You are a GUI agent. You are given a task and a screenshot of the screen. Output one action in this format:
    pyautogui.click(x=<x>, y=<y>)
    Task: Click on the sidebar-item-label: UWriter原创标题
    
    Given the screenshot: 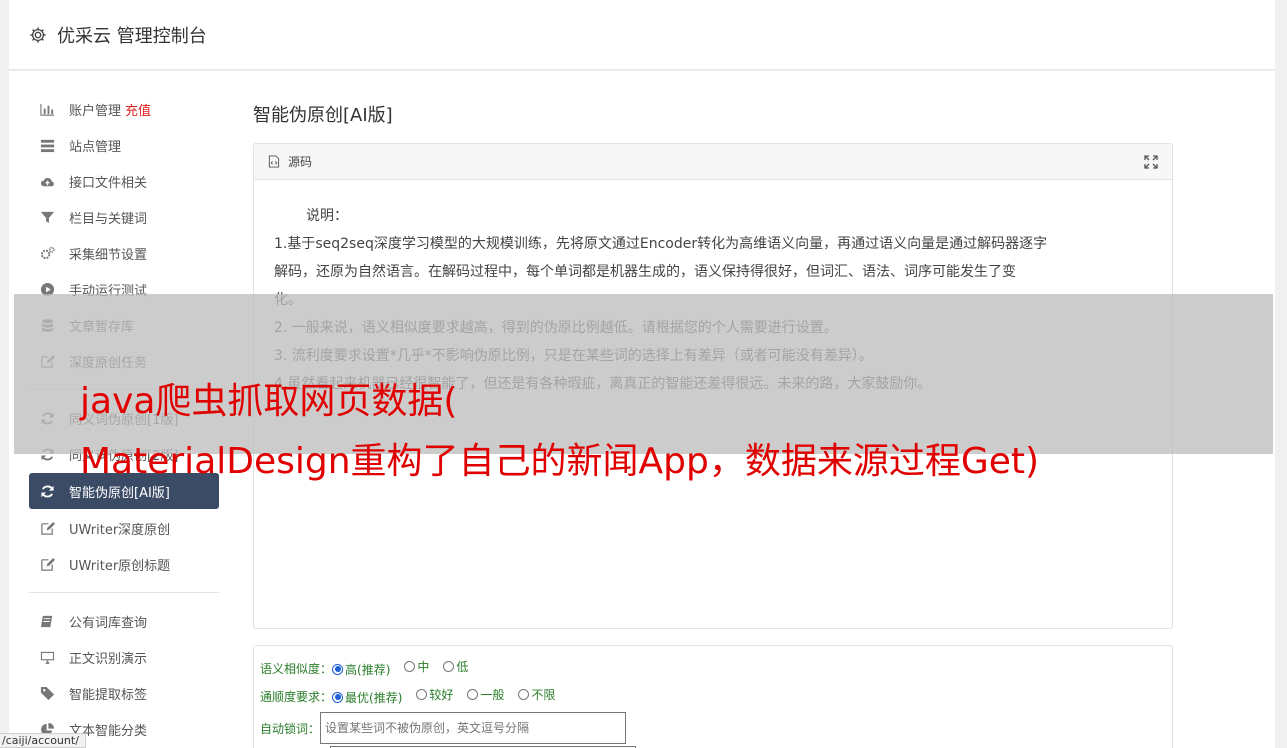 What is the action you would take?
    pyautogui.click(x=120, y=566)
    